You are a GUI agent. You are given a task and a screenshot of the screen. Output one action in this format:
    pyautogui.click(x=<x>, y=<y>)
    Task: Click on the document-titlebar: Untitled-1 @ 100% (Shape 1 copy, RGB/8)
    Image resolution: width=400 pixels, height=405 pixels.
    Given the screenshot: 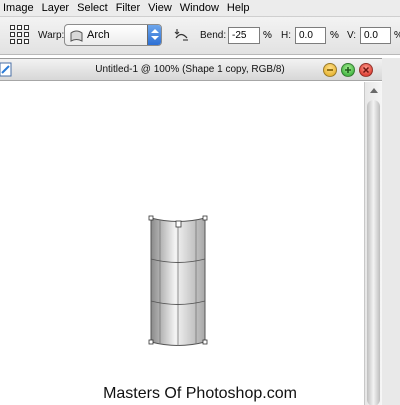 What is the action you would take?
    pyautogui.click(x=191, y=70)
    